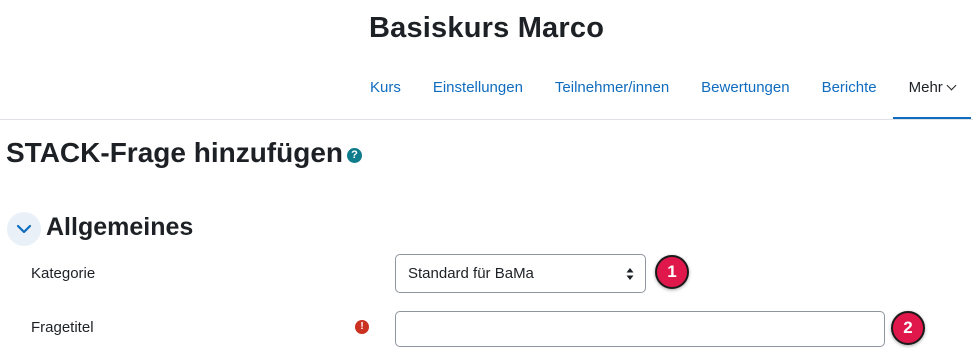 The height and width of the screenshot is (361, 979). I want to click on page-title: STACK-Frage hinzufügen, so click(175, 152).